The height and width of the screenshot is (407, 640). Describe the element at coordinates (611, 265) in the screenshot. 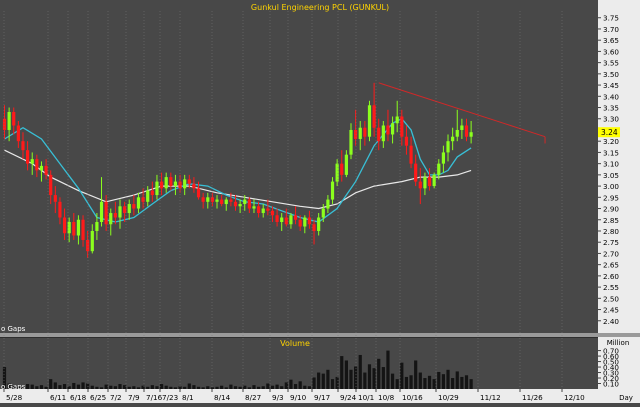

I see `price-y-tick-label: 2.65` at that location.